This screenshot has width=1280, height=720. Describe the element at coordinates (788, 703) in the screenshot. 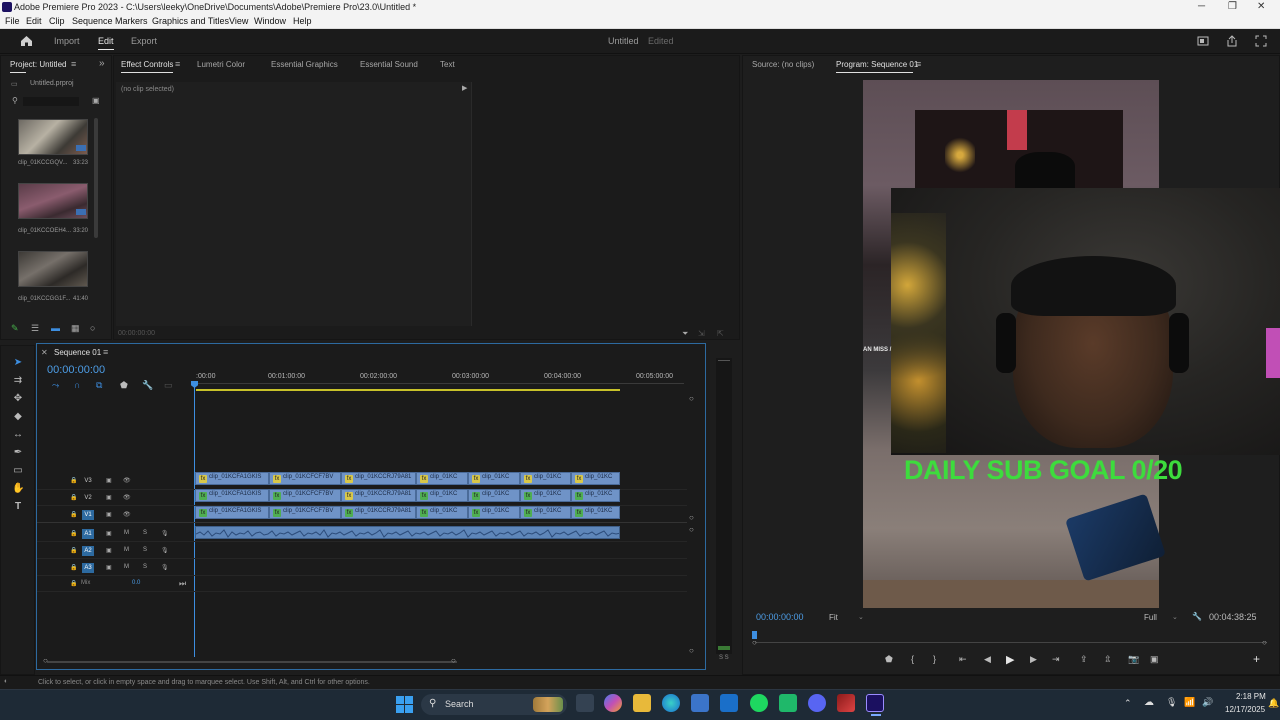

I see `app-green-icon` at that location.